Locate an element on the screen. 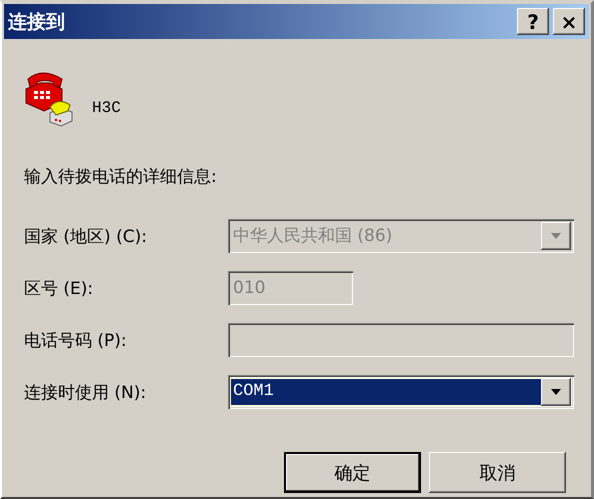 This screenshot has width=594, height=499. field-label: 连接时使用 (N): is located at coordinates (85, 393).